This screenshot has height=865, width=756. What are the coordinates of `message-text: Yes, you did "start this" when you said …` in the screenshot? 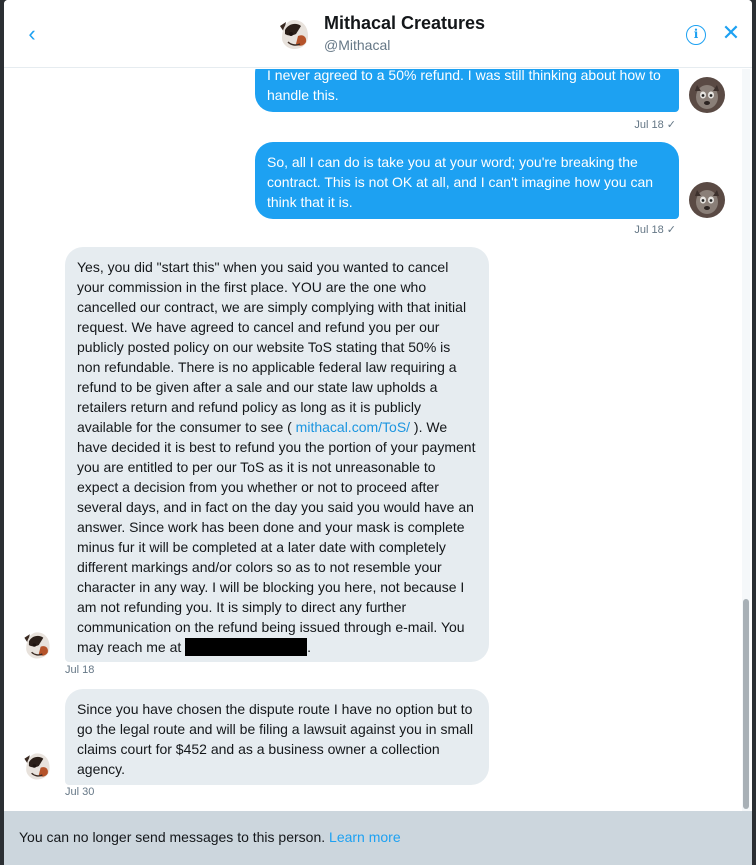 It's located at (272, 347).